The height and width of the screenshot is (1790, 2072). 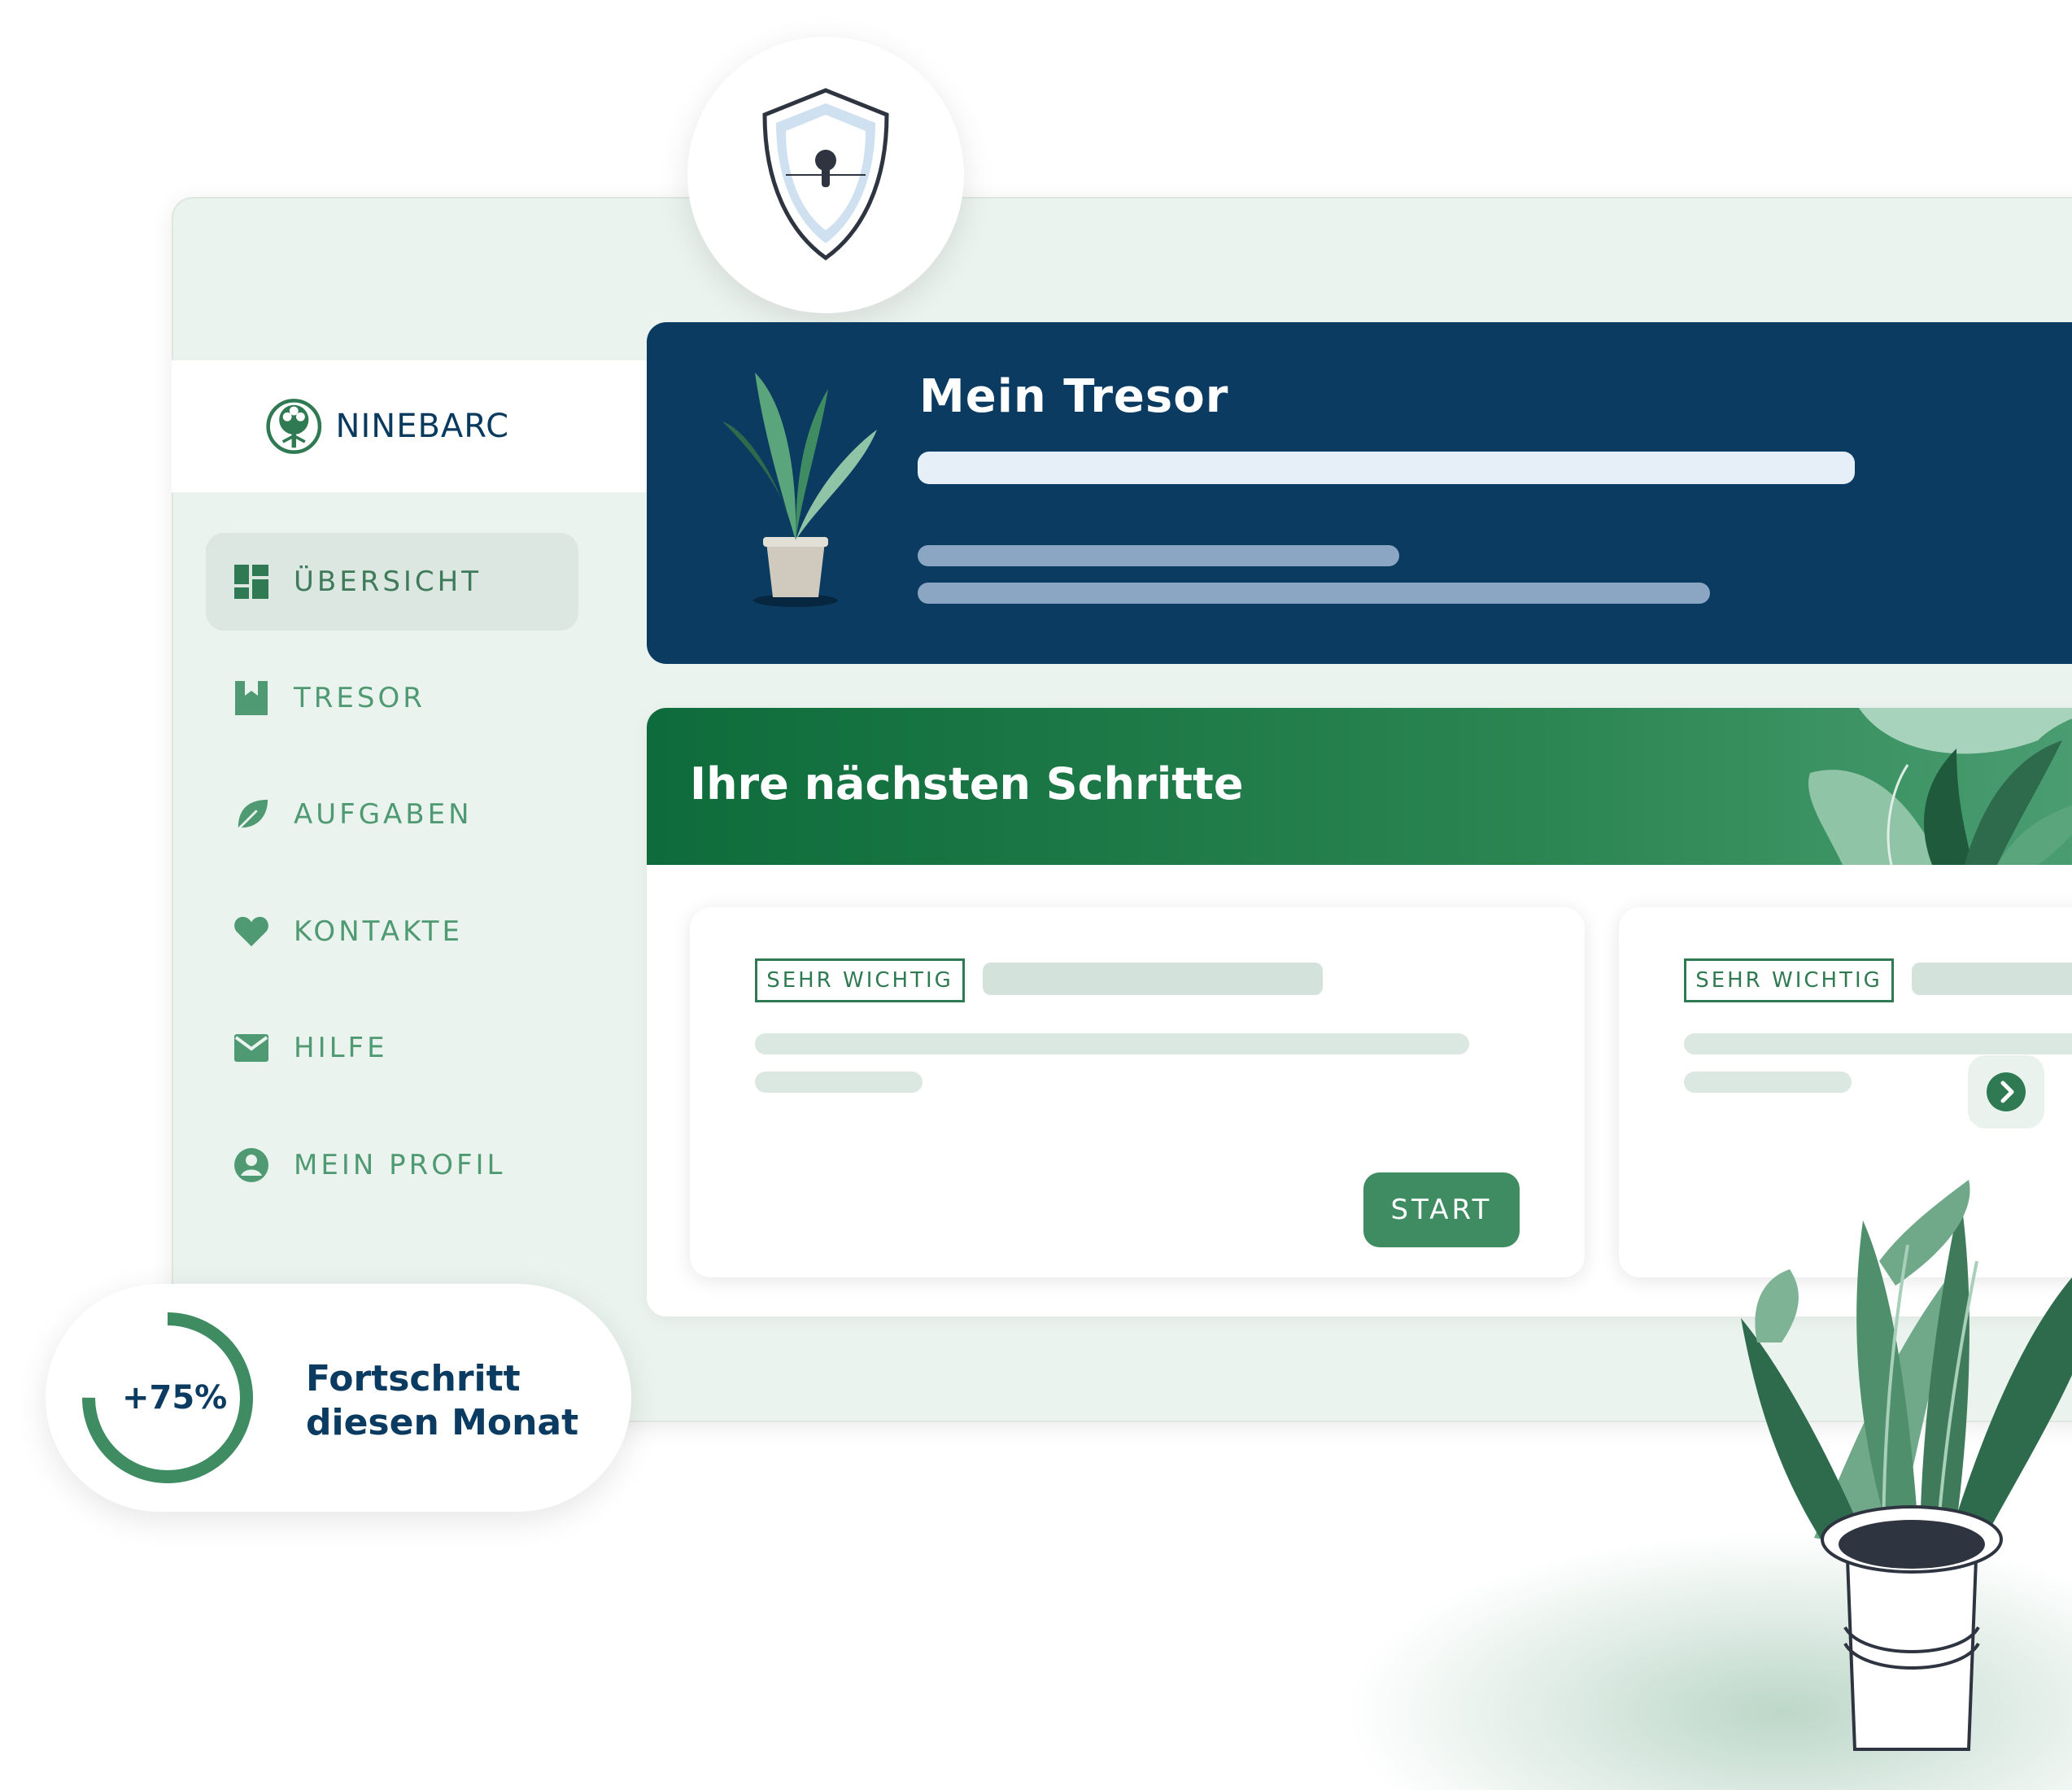 I want to click on heart-icon, so click(x=251, y=932).